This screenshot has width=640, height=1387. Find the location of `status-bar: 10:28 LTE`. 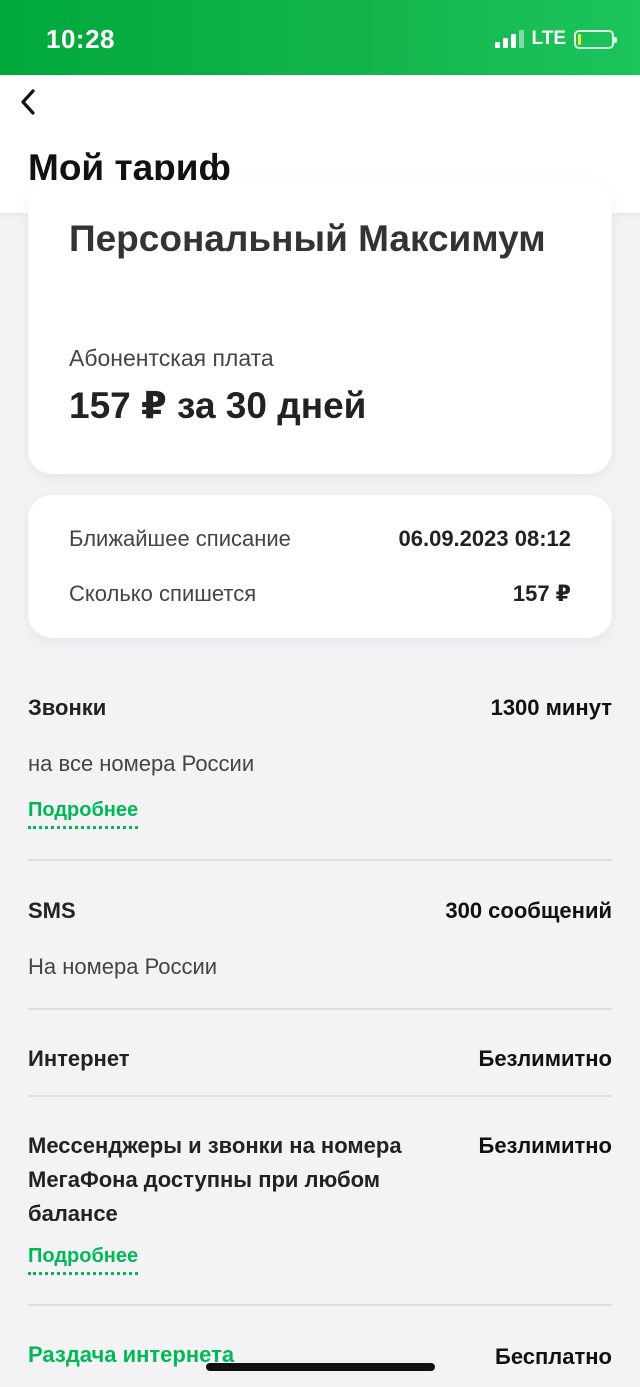

status-bar: 10:28 LTE is located at coordinates (320, 37).